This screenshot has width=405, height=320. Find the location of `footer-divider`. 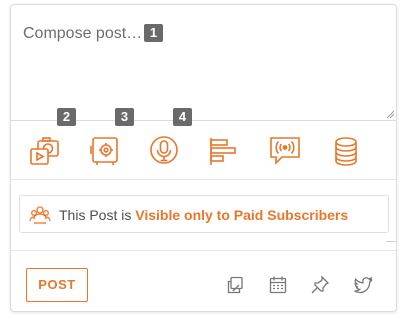

footer-divider is located at coordinates (203, 250).